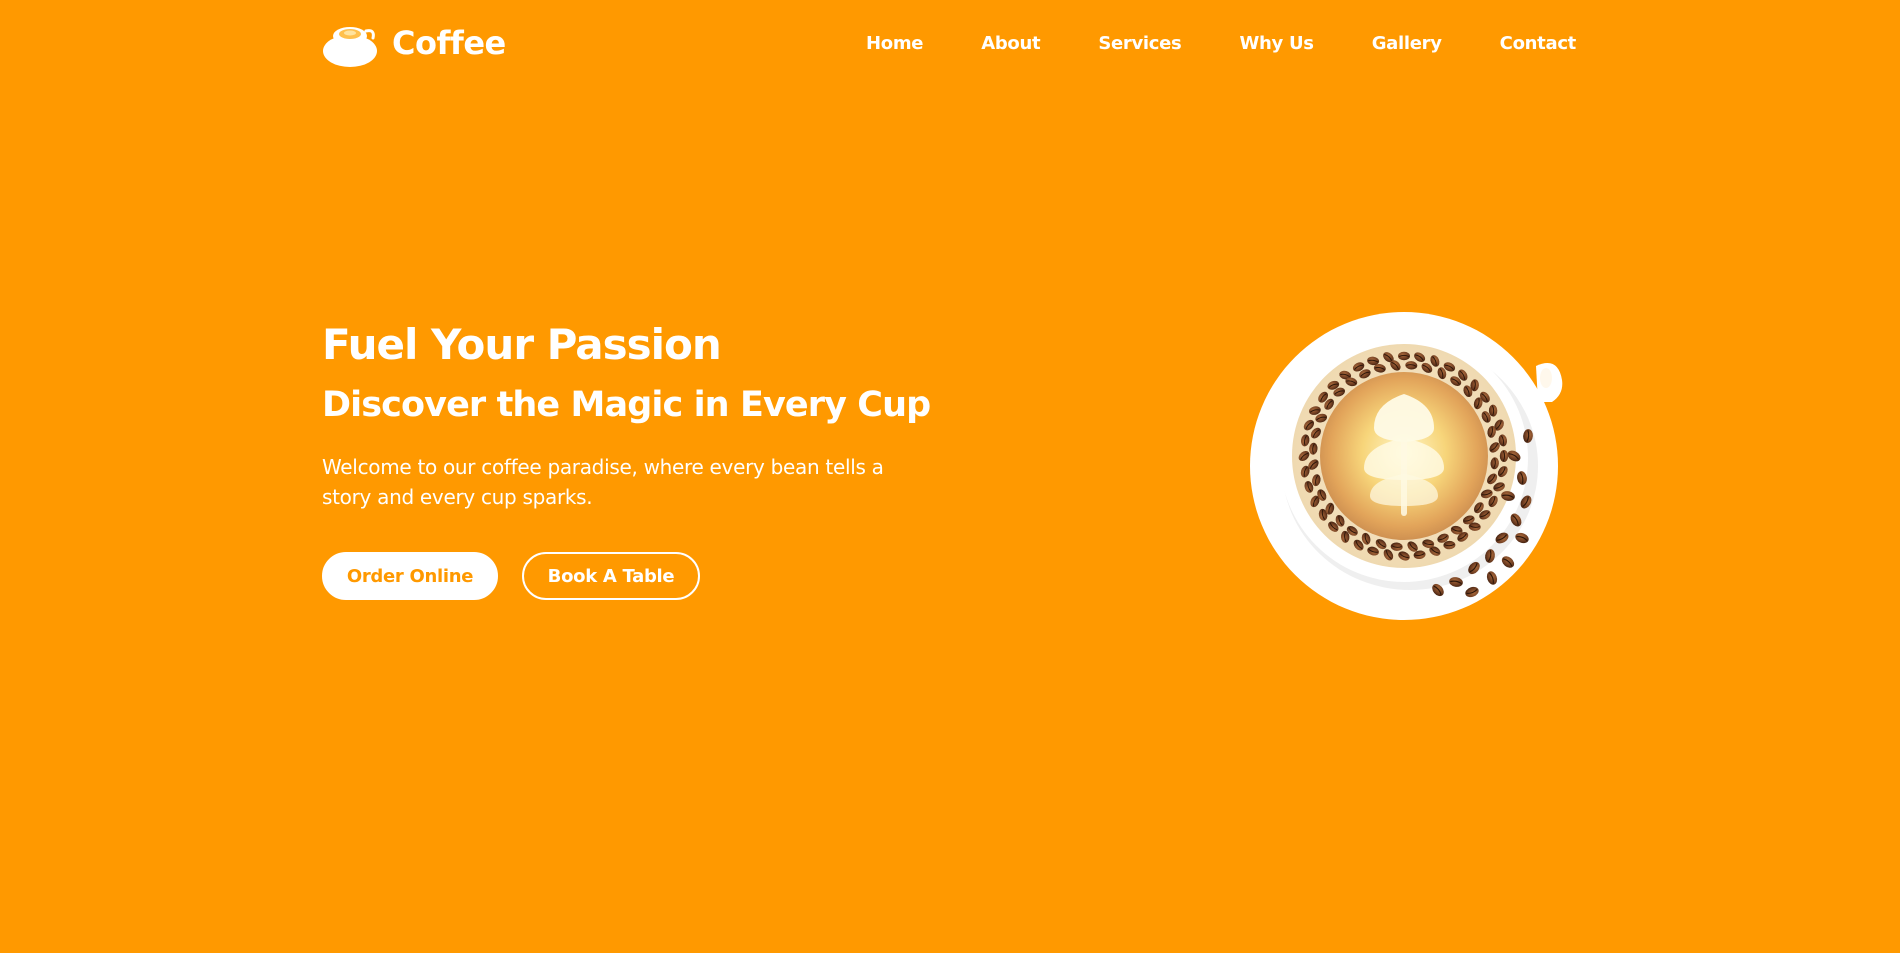 The image size is (1900, 953). I want to click on nav-contact: Contact, so click(1538, 43).